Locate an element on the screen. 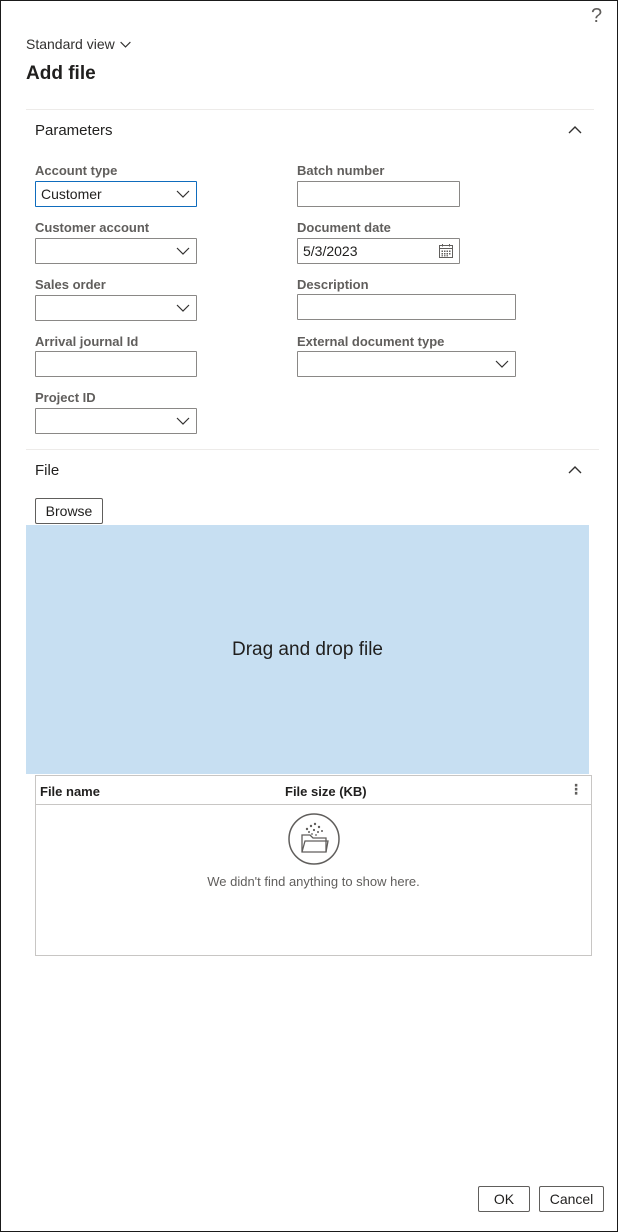  customer-account-label: Customer account is located at coordinates (92, 227).